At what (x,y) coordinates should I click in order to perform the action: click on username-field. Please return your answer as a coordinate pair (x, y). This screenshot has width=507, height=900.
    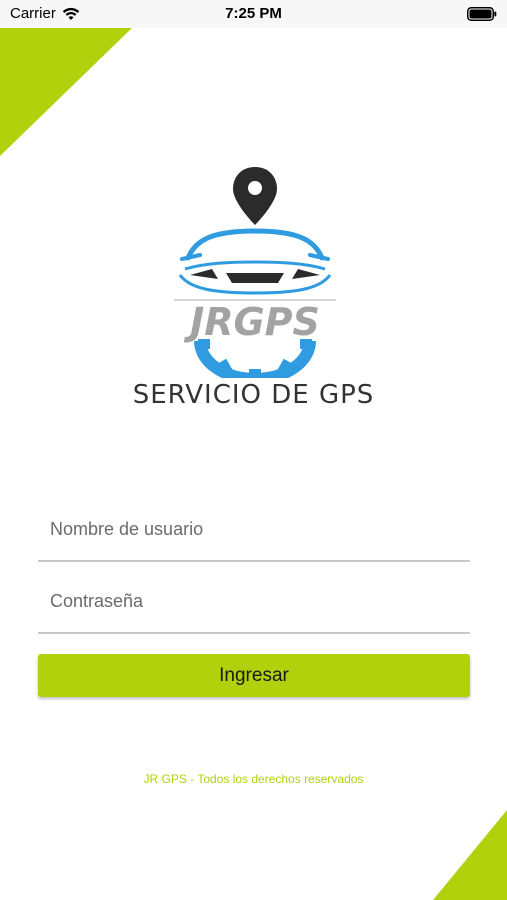
    Looking at the image, I should click on (254, 532).